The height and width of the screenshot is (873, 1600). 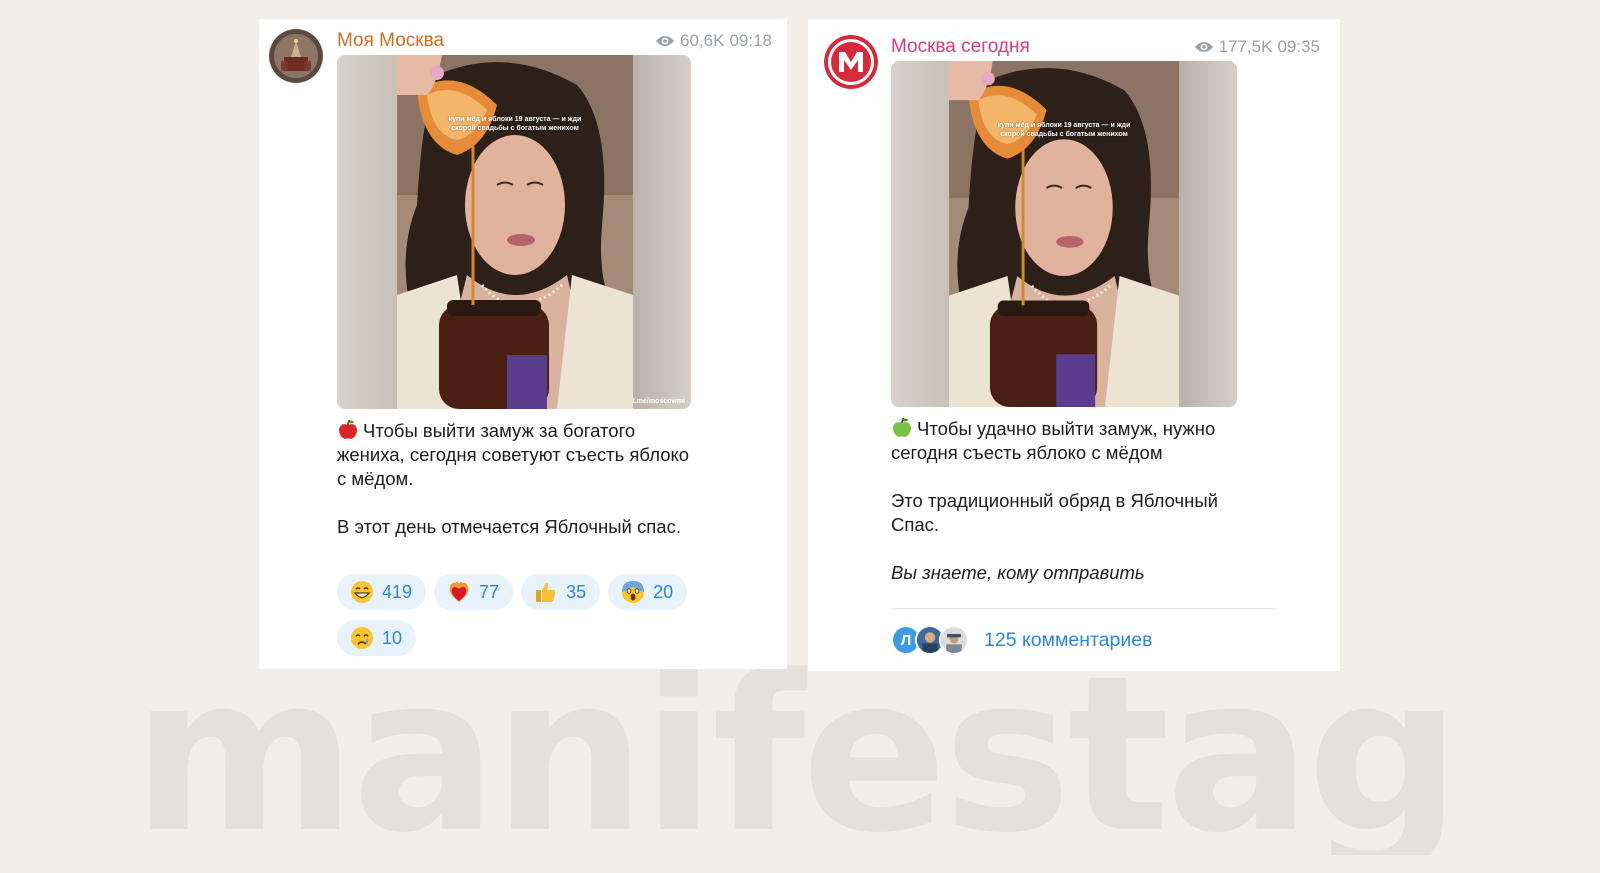 What do you see at coordinates (1068, 639) in the screenshot?
I see `comments-count-label: 125 комментариев` at bounding box center [1068, 639].